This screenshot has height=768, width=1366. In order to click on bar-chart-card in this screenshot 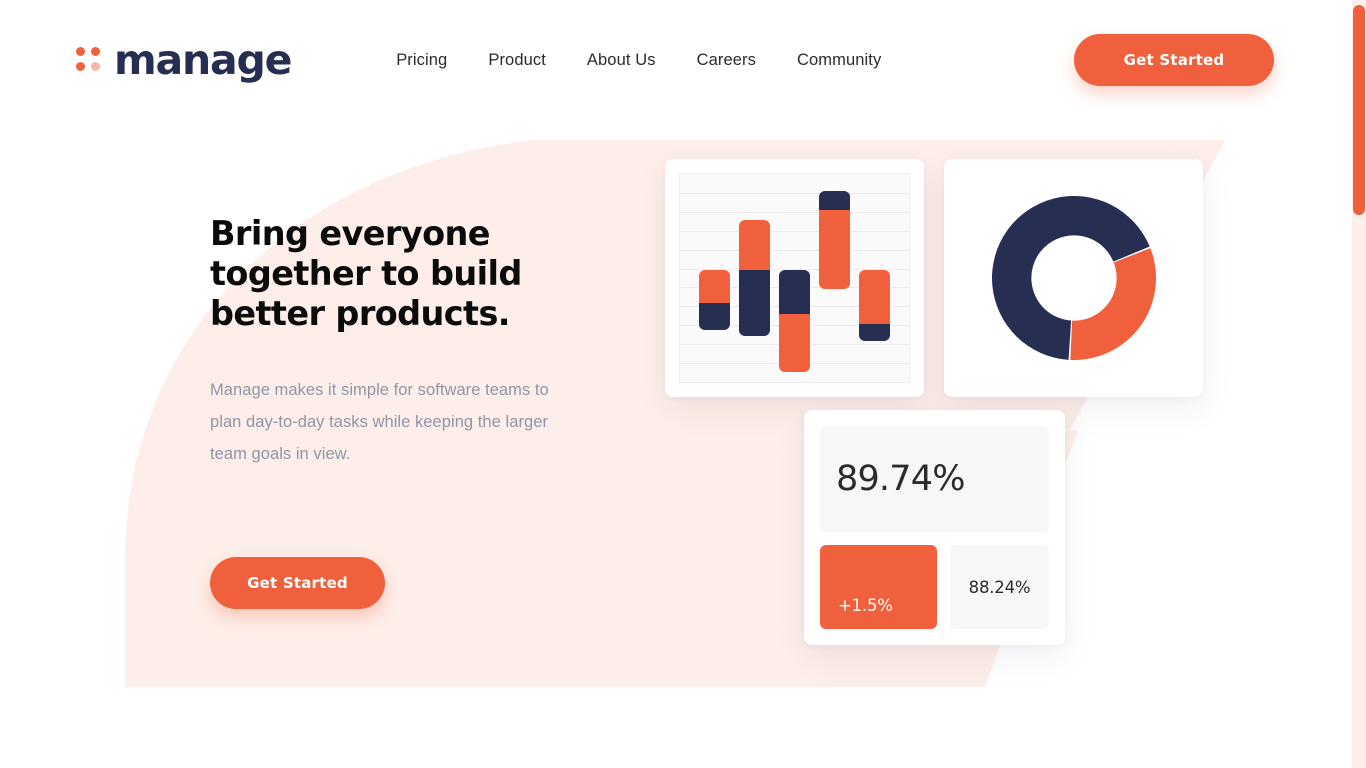, I will do `click(794, 278)`.